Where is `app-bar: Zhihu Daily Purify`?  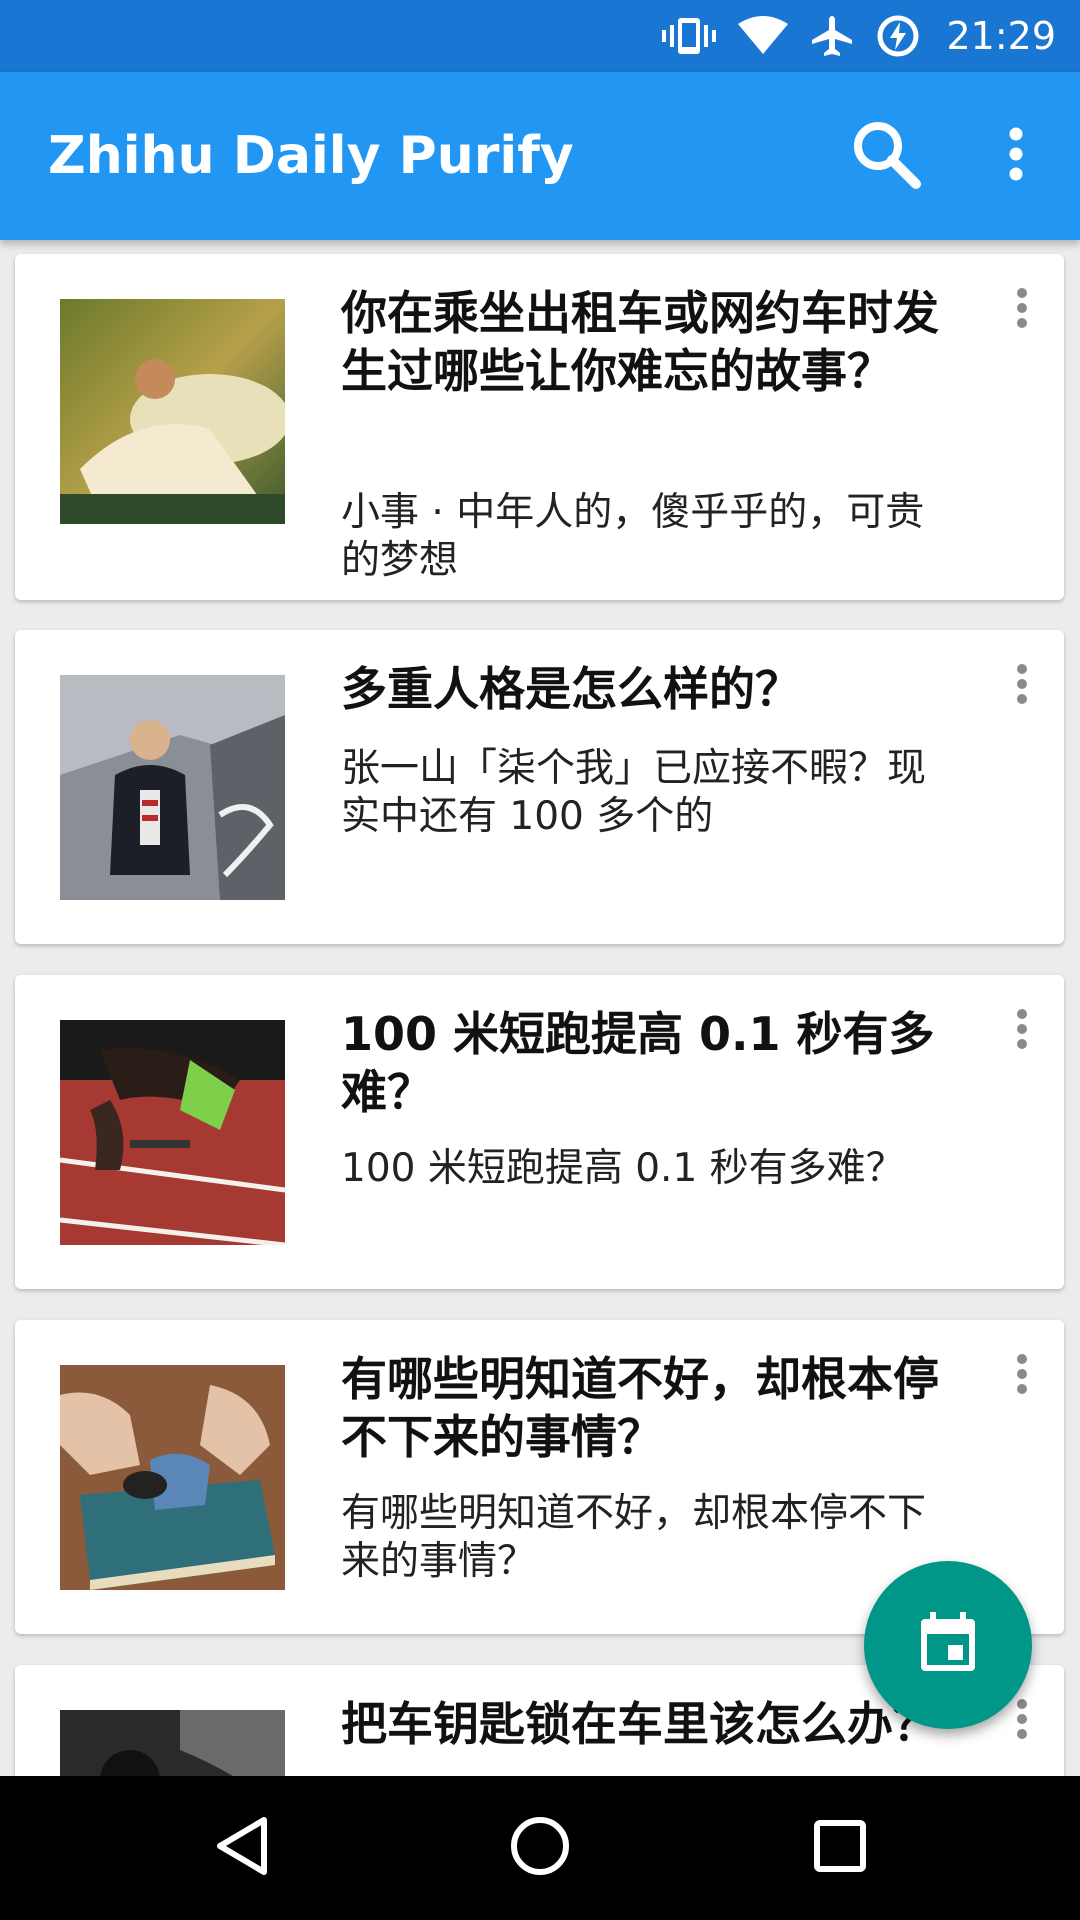 app-bar: Zhihu Daily Purify is located at coordinates (540, 156).